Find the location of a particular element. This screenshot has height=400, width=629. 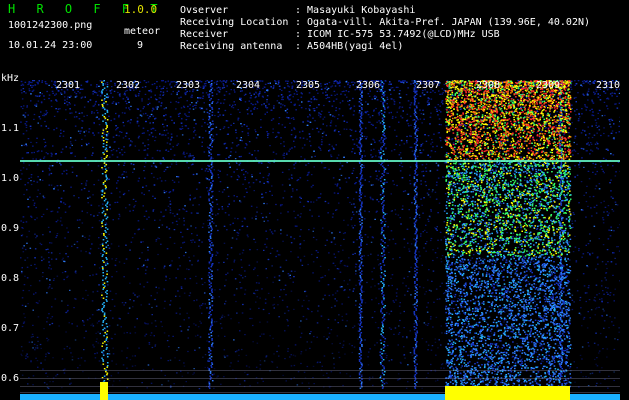

receiver-label: Receiver is located at coordinates (204, 34).